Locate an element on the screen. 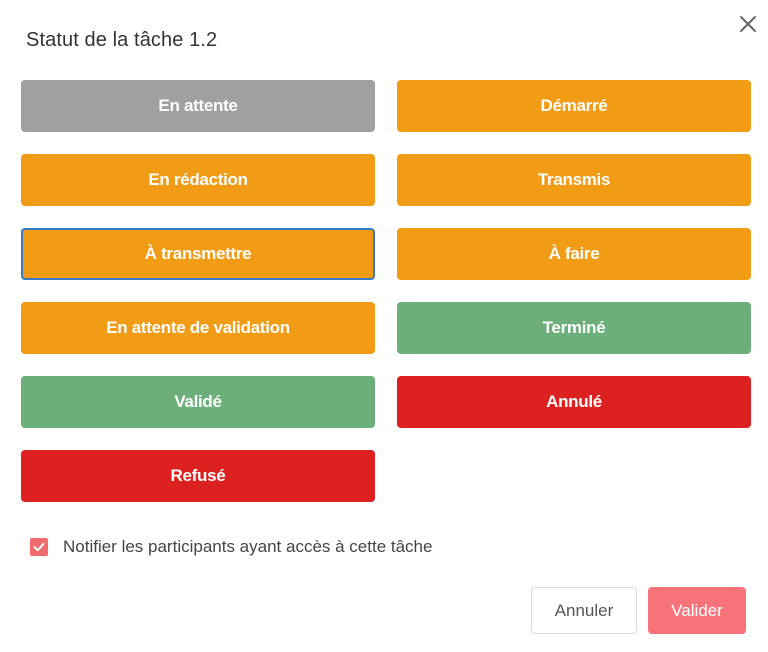 This screenshot has height=652, width=768. dialog-title: Statut de la tâche 1.2 is located at coordinates (122, 40).